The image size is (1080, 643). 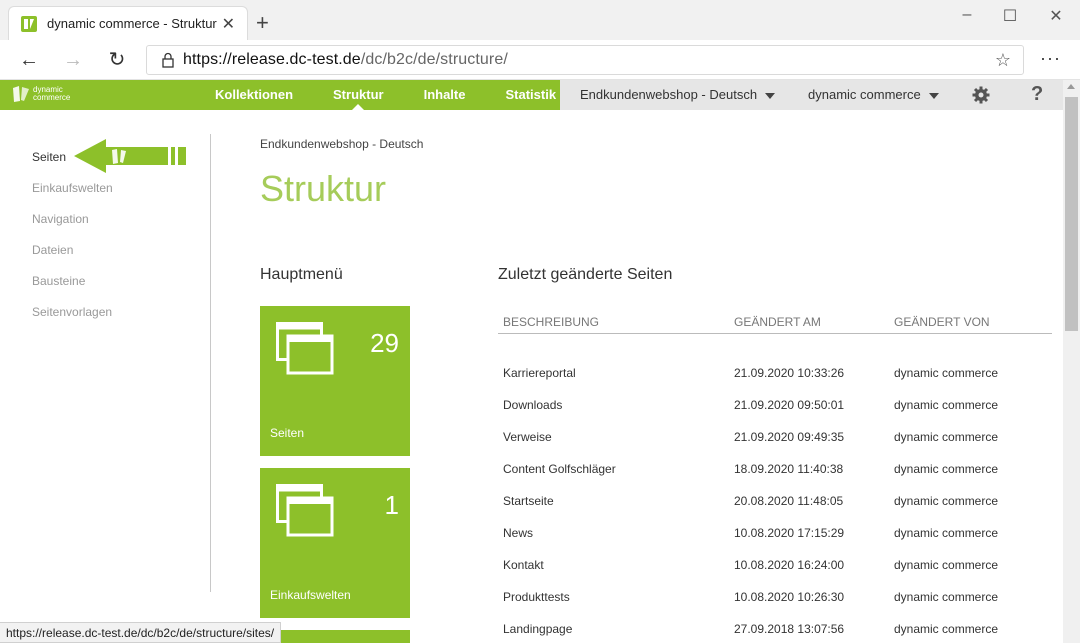 What do you see at coordinates (1050, 58) in the screenshot?
I see `browser-menu-icon: ···` at bounding box center [1050, 58].